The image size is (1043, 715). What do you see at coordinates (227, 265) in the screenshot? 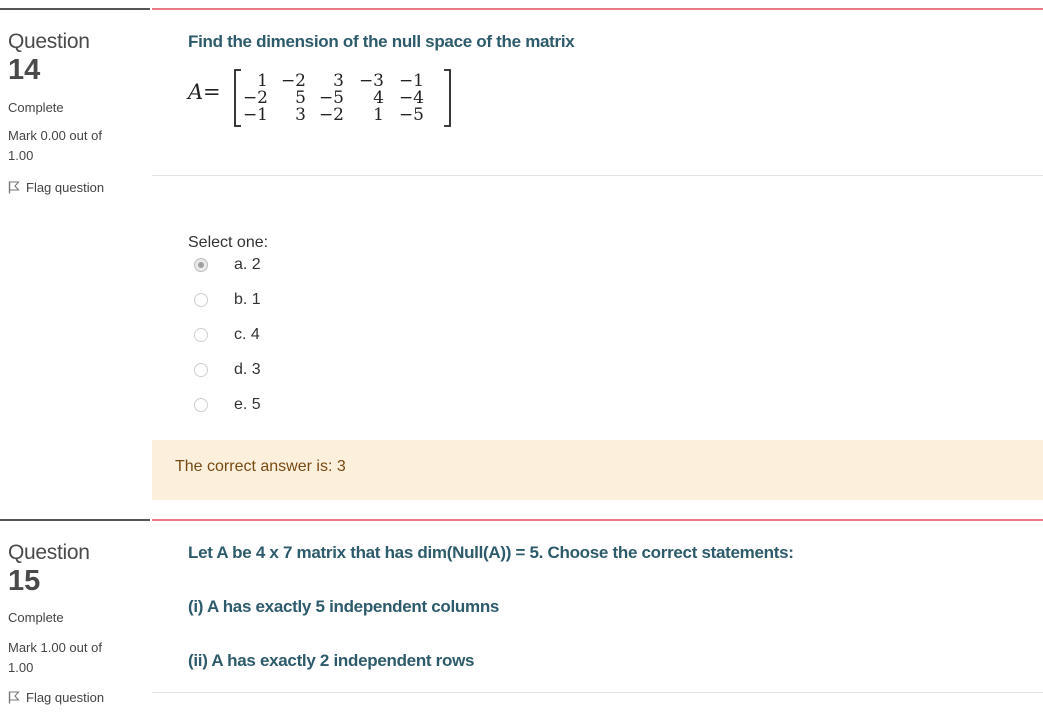
I see `option-a: a. 2` at bounding box center [227, 265].